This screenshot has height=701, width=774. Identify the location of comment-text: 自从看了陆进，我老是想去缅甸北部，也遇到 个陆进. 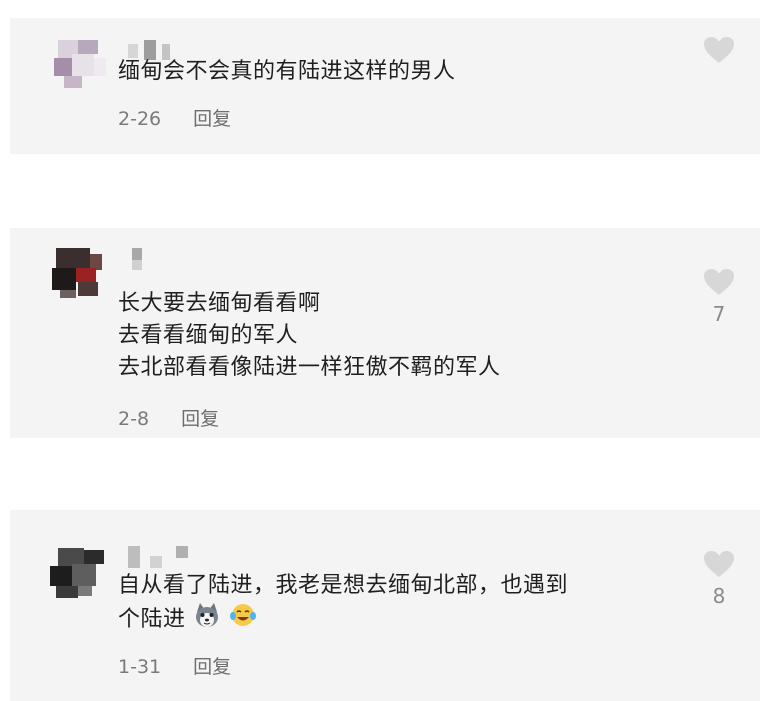
(343, 604).